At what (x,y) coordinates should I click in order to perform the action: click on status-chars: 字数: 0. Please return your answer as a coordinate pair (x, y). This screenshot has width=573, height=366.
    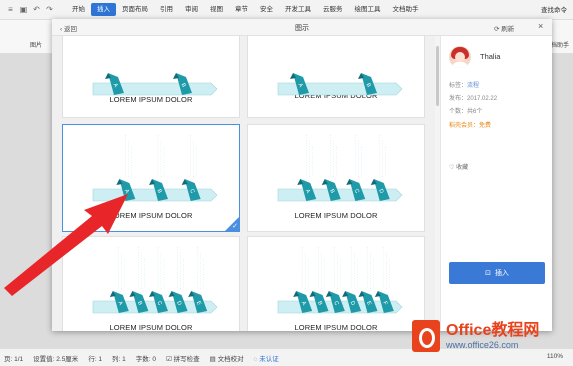
    Looking at the image, I should click on (146, 358).